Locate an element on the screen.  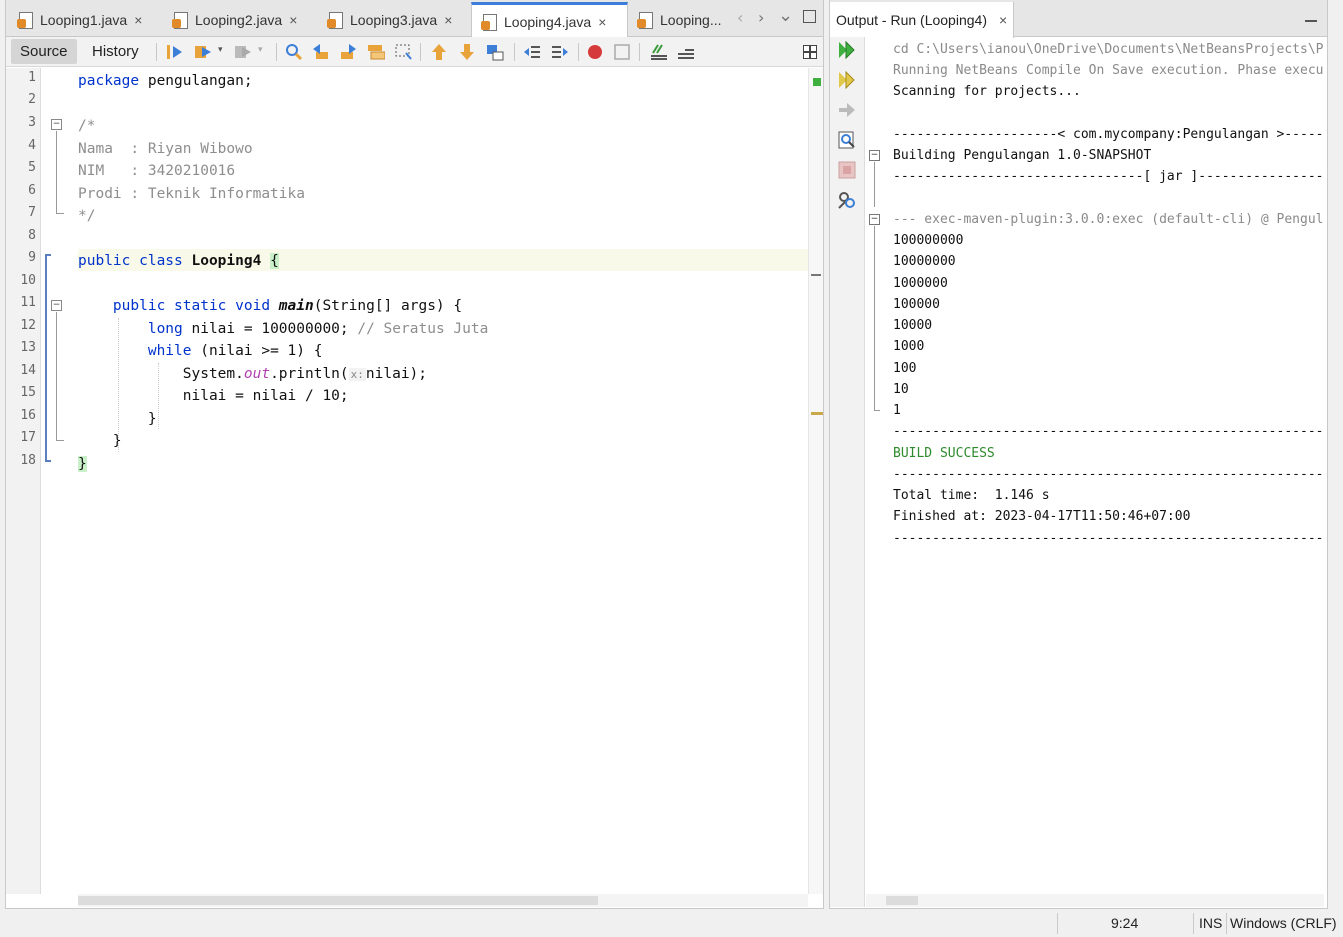
line-number: 17 is located at coordinates (21, 437).